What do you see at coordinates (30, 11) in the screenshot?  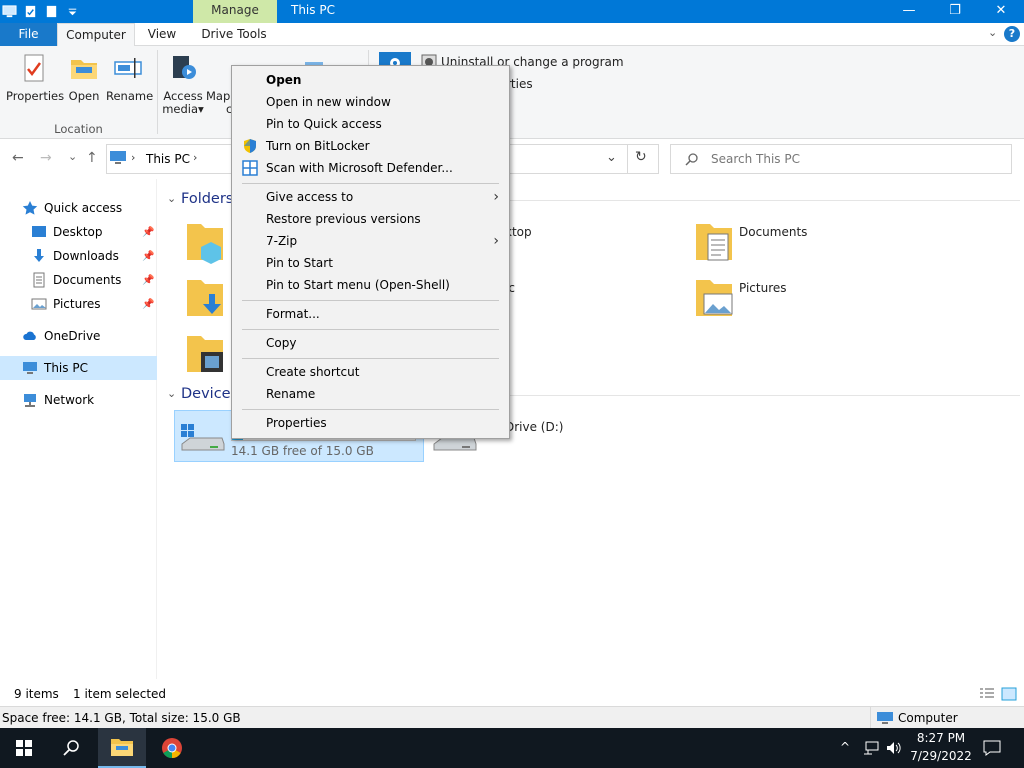 I see `properties-qat-icon` at bounding box center [30, 11].